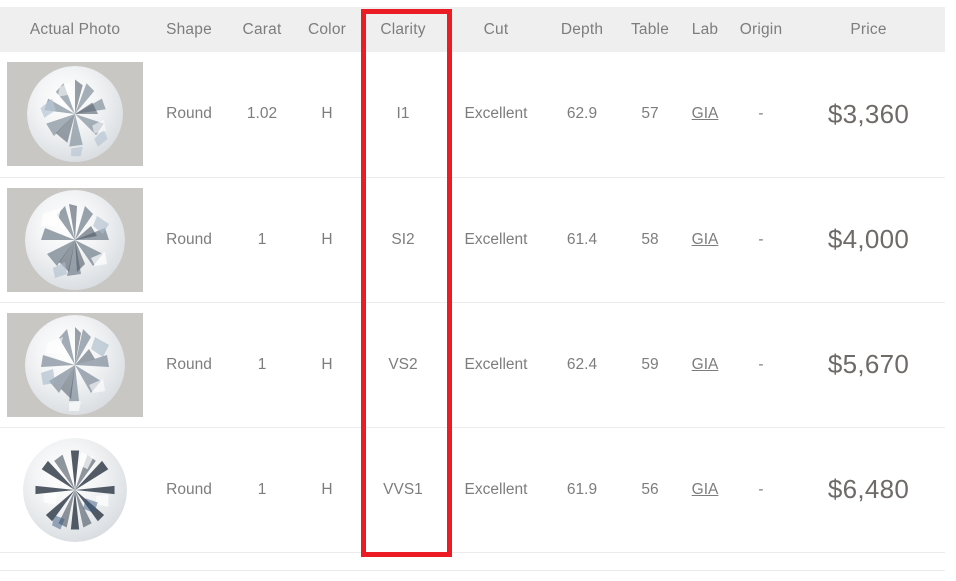 This screenshot has width=956, height=581. I want to click on column-header-carat: Carat, so click(262, 29).